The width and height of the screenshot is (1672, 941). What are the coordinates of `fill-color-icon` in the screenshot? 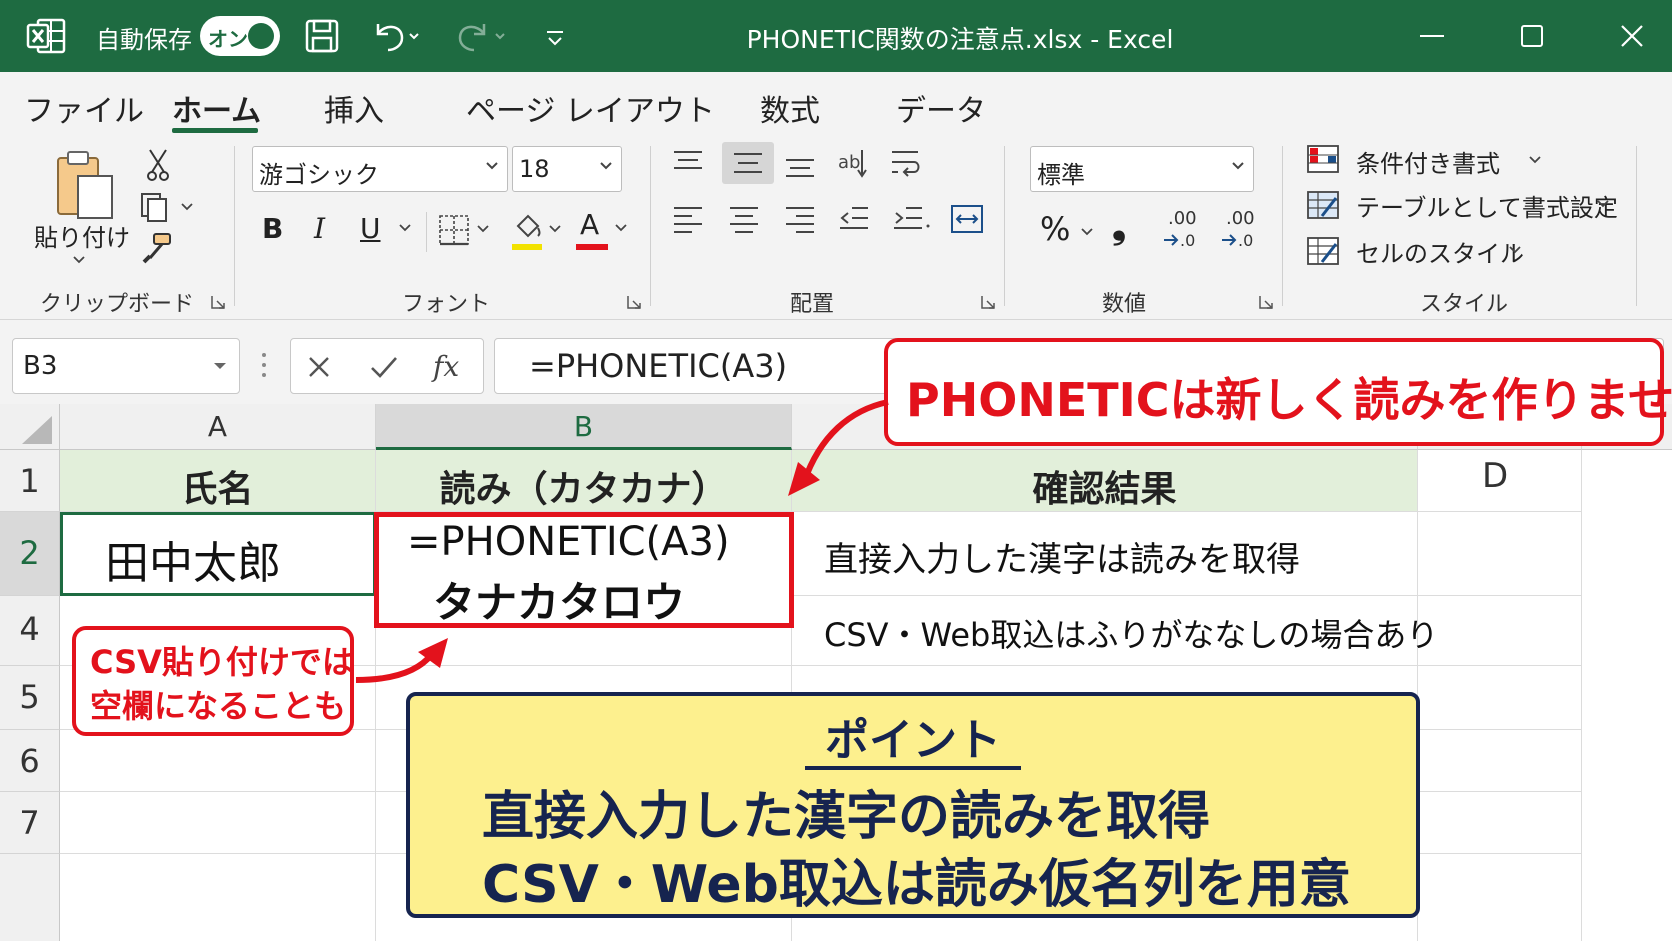 It's located at (538, 231).